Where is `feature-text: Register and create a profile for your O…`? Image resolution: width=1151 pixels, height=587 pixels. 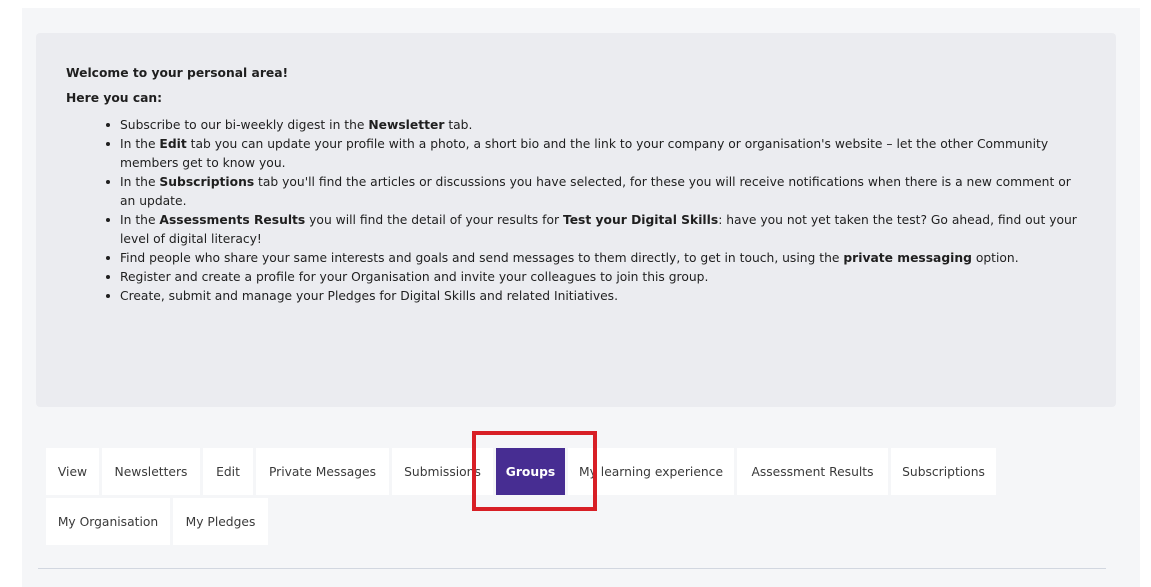
feature-text: Register and create a profile for your O… is located at coordinates (414, 277).